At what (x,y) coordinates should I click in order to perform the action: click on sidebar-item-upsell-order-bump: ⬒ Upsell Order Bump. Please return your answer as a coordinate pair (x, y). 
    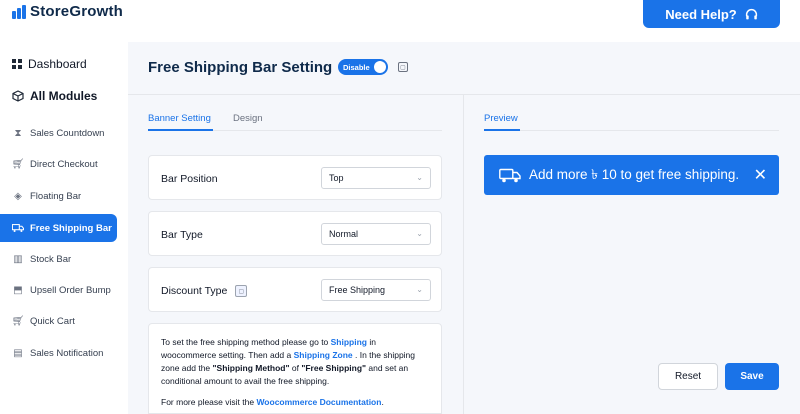
    Looking at the image, I should click on (58, 290).